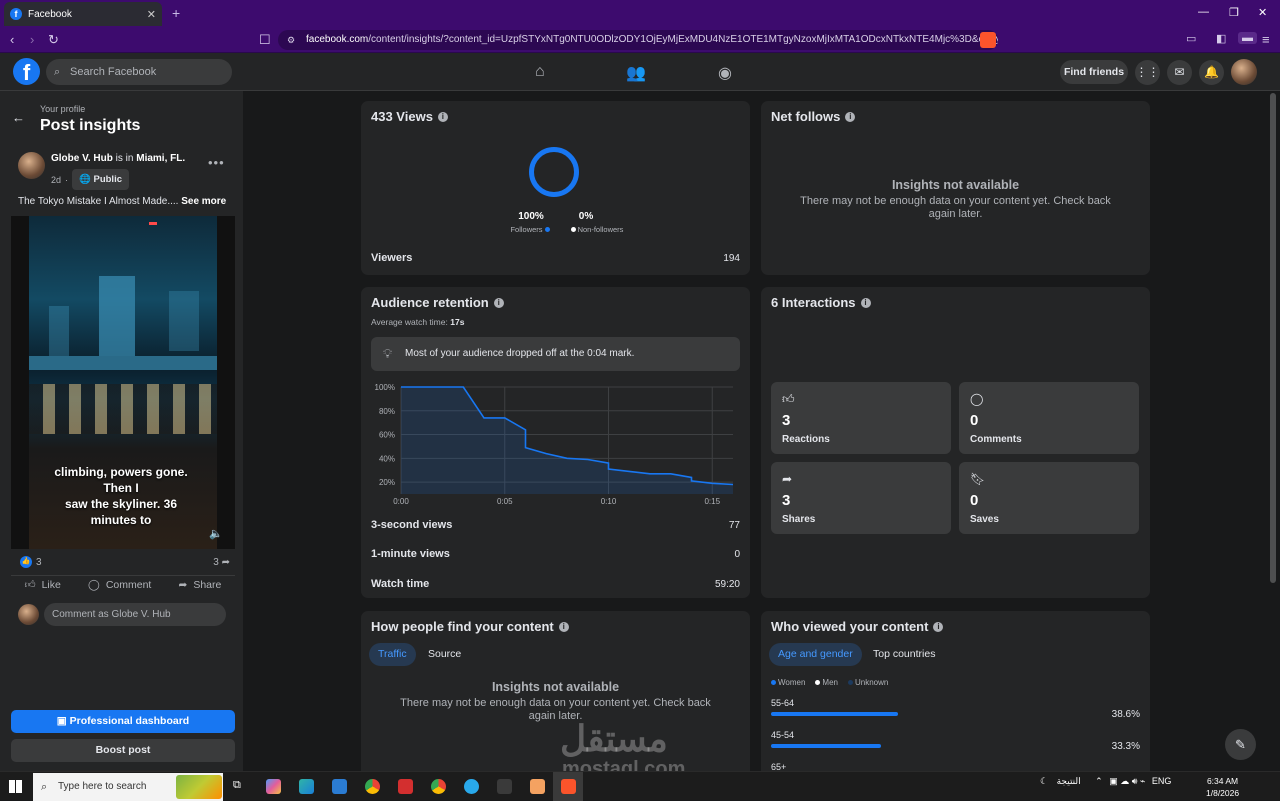 The height and width of the screenshot is (801, 1280). I want to click on groups-icon: ◉, so click(725, 73).